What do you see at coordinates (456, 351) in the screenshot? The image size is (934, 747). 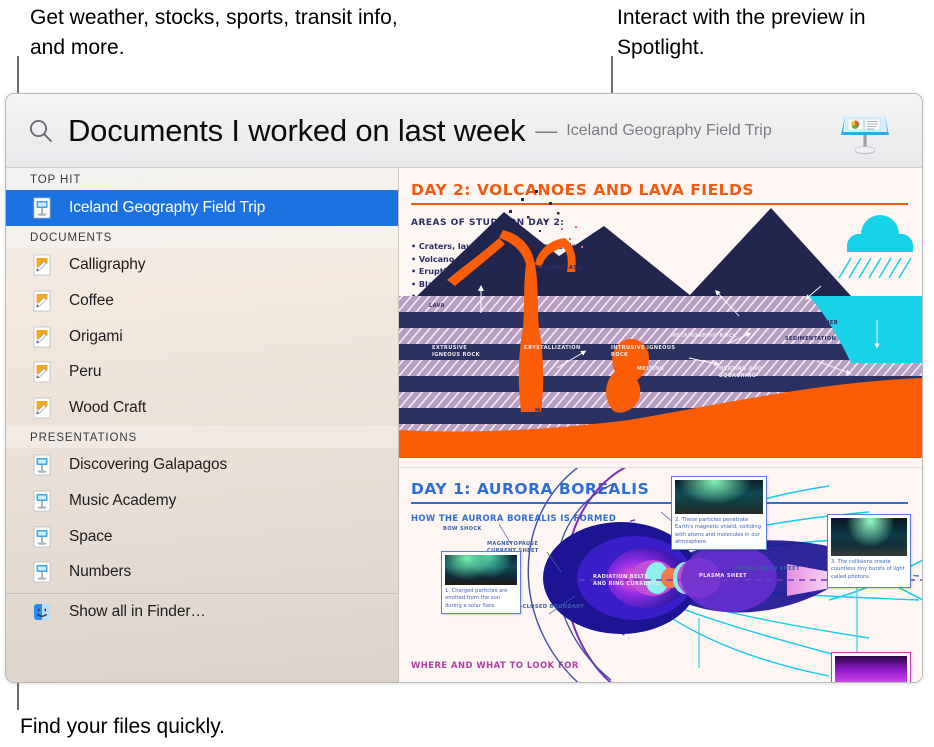 I see `label-extrusive-igneous-rock: EXTRUSIVE IGNEOUS ROCK` at bounding box center [456, 351].